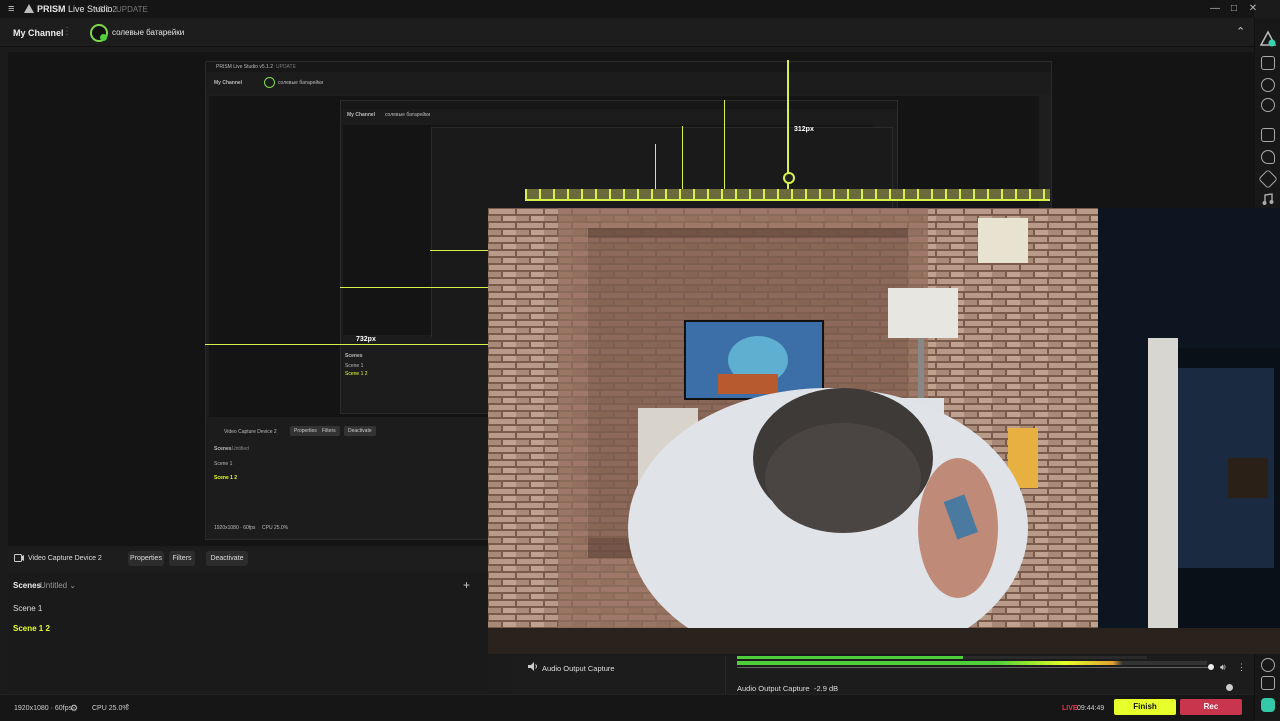 The image size is (1280, 721). What do you see at coordinates (787, 200) in the screenshot?
I see `selection-top-edge` at bounding box center [787, 200].